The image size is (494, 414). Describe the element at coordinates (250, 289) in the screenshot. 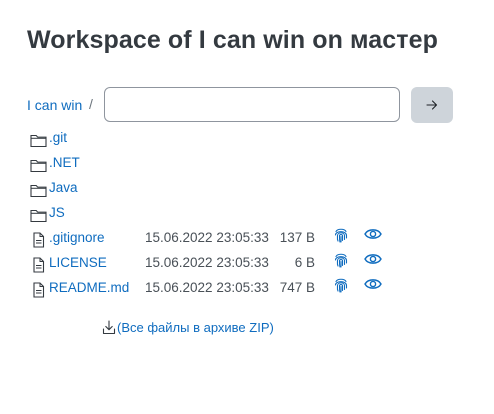

I see `table-row: README.md 15.06.2022 23:05:33 747 B` at that location.